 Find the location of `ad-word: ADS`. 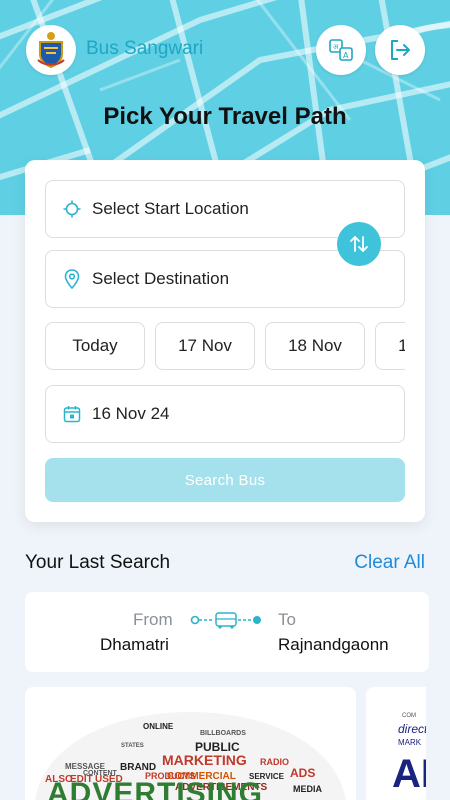

ad-word: ADS is located at coordinates (302, 773).